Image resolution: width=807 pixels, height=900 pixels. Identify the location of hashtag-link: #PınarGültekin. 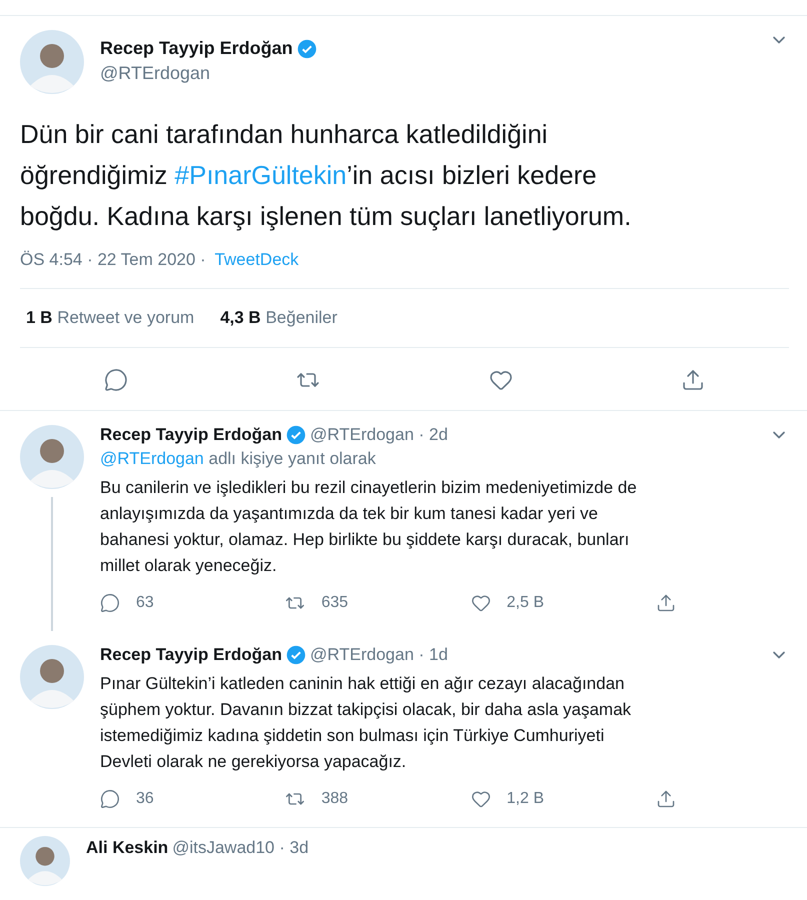
(260, 175).